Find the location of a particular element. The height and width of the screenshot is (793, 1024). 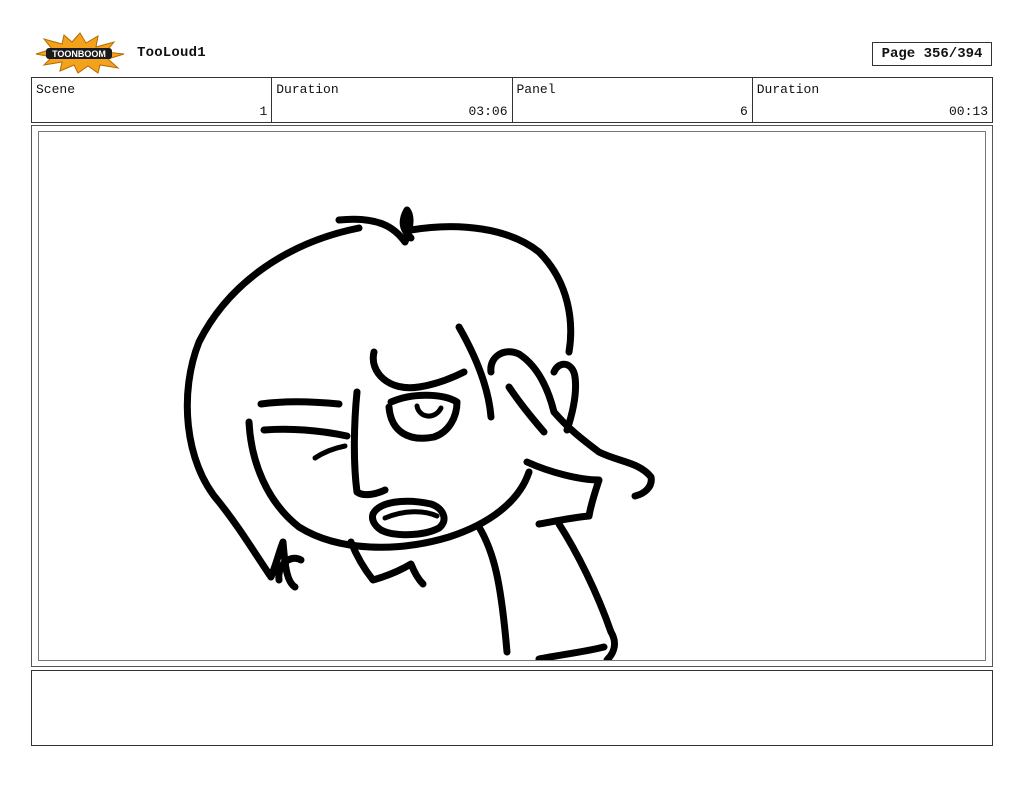

nose is located at coordinates (369, 443).